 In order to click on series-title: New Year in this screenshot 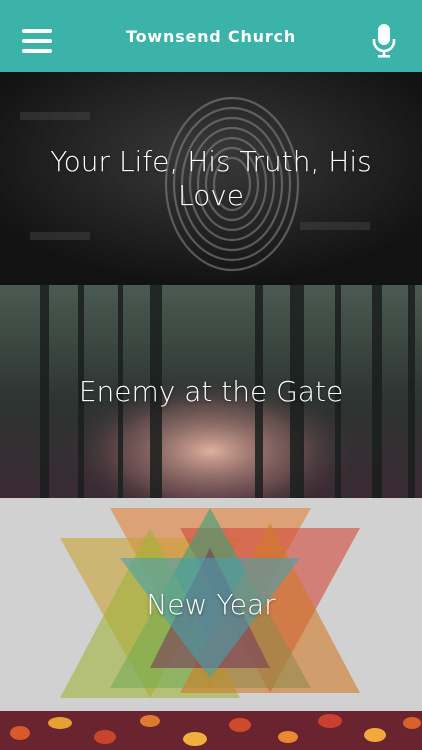, I will do `click(211, 604)`.